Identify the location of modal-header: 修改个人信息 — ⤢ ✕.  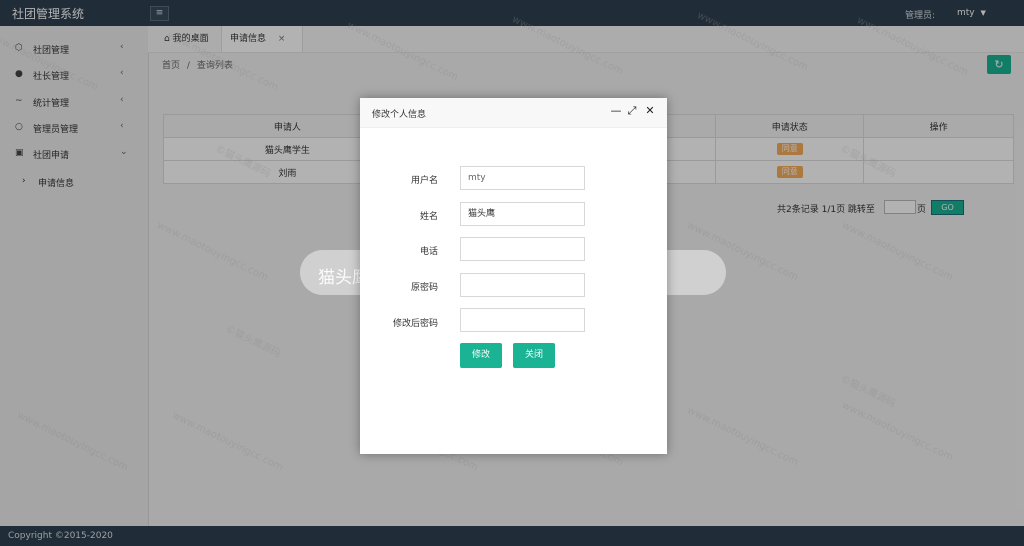
(513, 113).